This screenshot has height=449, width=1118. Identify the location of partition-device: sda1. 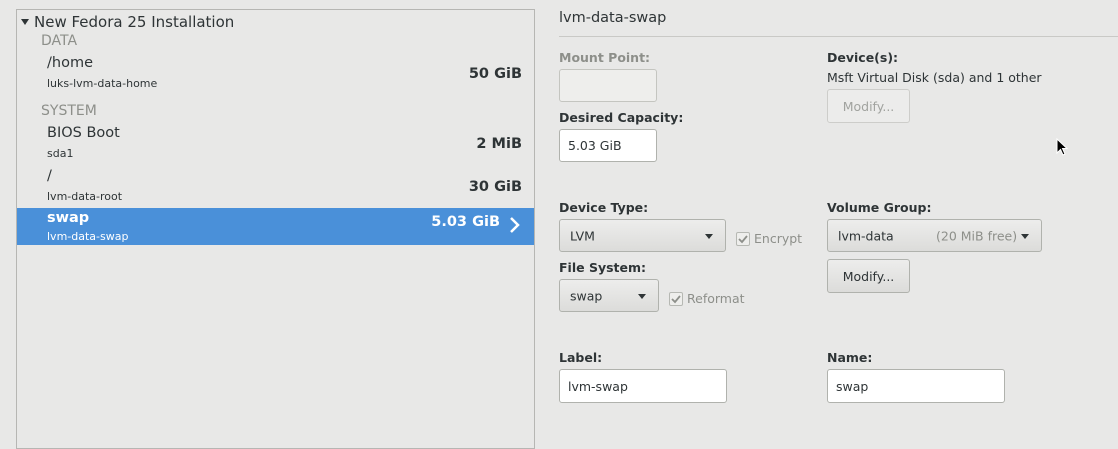
(60, 153).